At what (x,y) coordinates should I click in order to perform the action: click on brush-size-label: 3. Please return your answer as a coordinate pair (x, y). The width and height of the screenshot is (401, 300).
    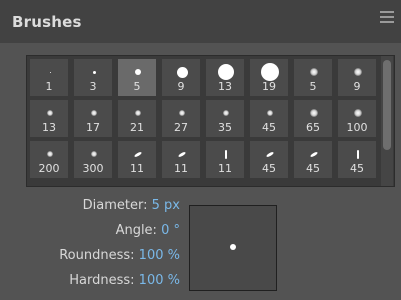
    Looking at the image, I should click on (93, 86).